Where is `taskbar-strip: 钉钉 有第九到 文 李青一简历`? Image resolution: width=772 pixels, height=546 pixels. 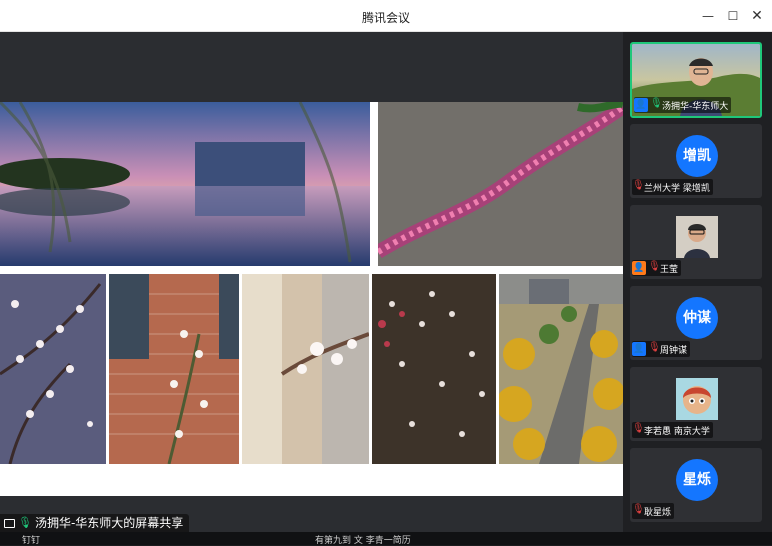 taskbar-strip: 钉钉 有第九到 文 李青一简历 is located at coordinates (386, 539).